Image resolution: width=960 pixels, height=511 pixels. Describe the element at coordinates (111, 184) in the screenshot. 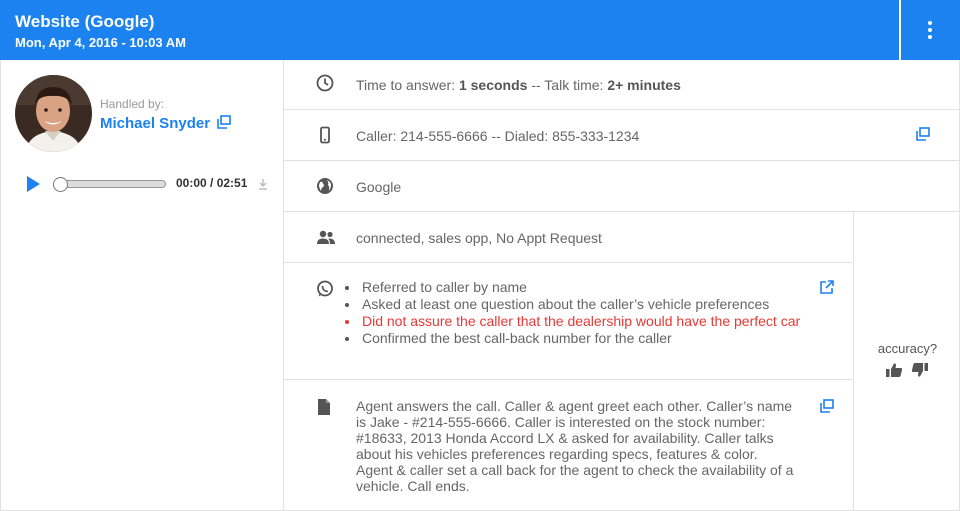

I see `audio-progress-track` at that location.